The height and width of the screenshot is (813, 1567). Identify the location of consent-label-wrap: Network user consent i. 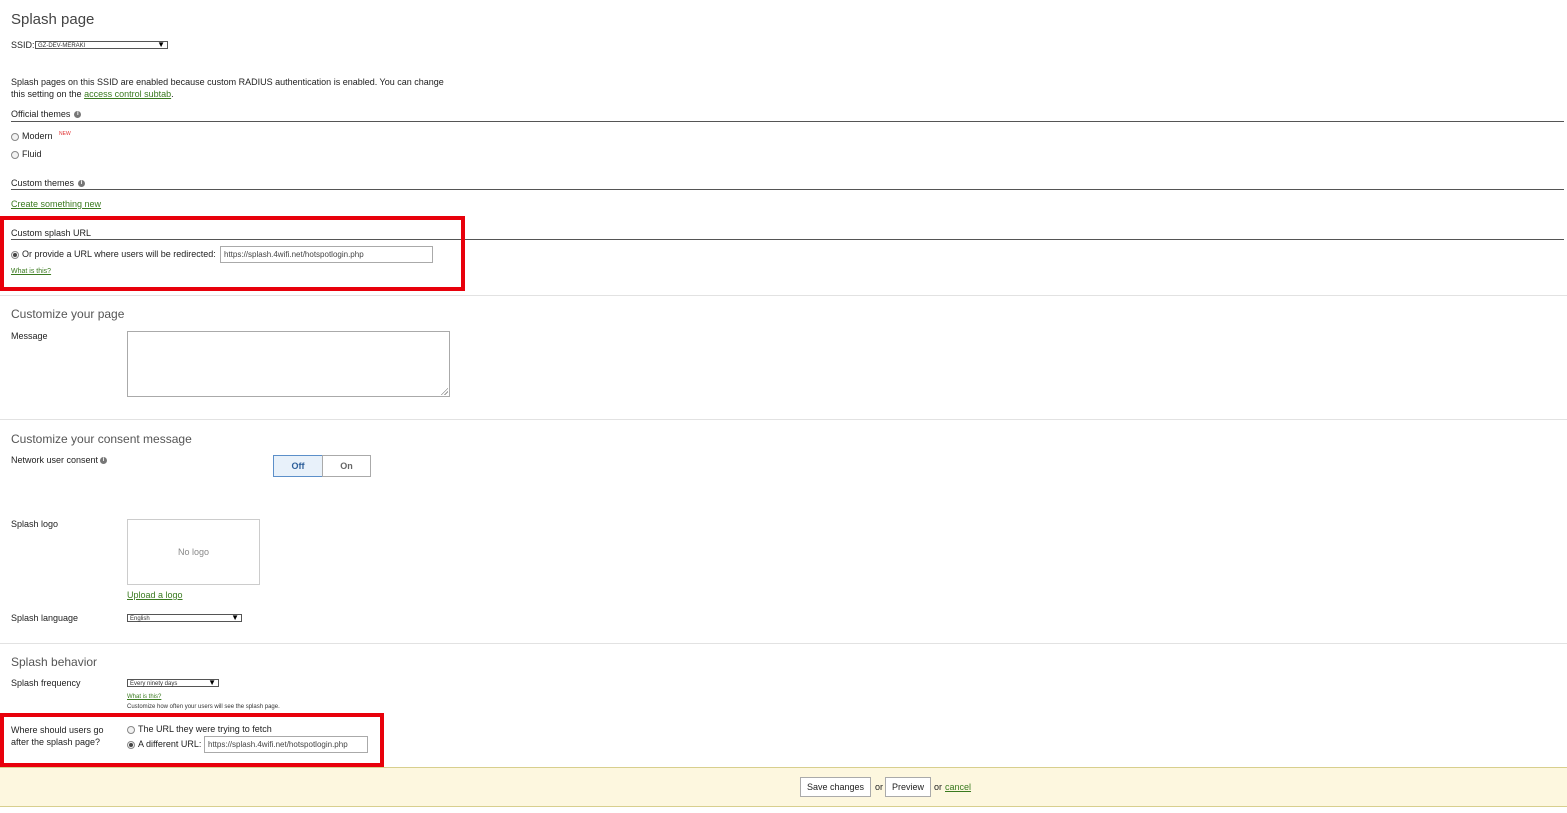
(59, 460).